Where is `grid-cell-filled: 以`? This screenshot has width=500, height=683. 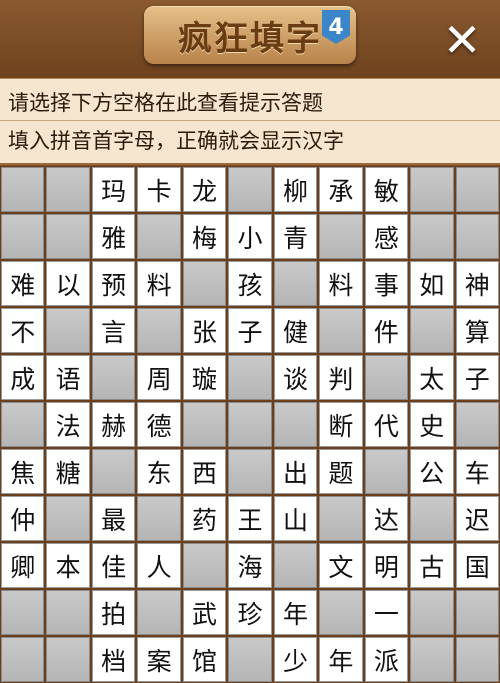
grid-cell-filled: 以 is located at coordinates (68, 283).